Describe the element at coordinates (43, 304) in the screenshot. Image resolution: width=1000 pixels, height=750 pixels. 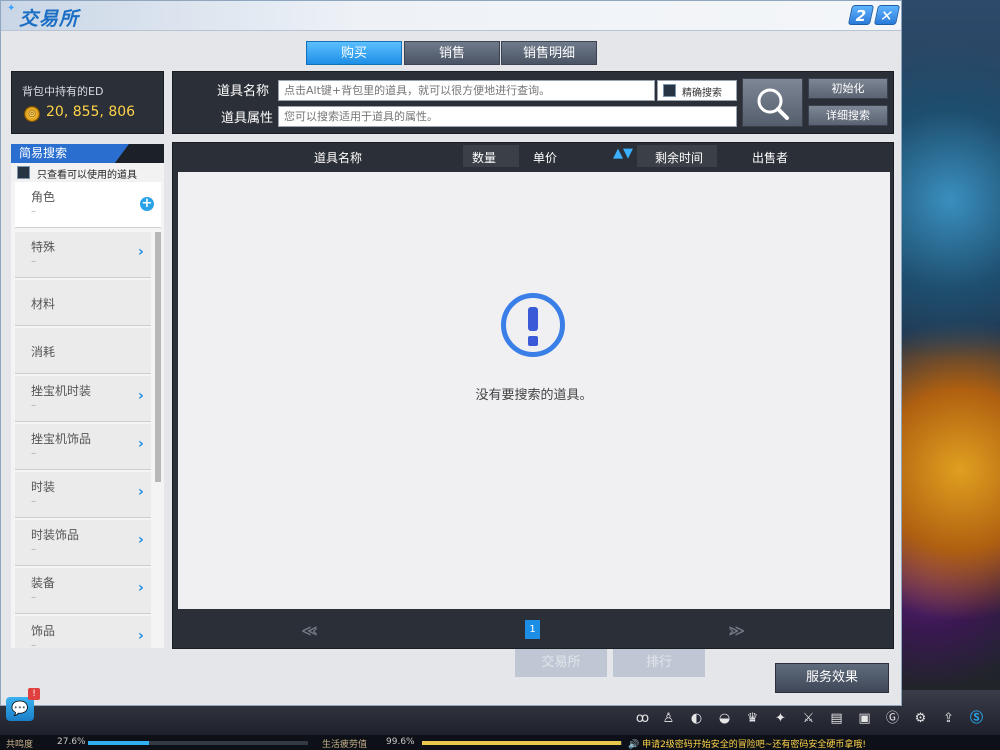
I see `category-name: 材料` at that location.